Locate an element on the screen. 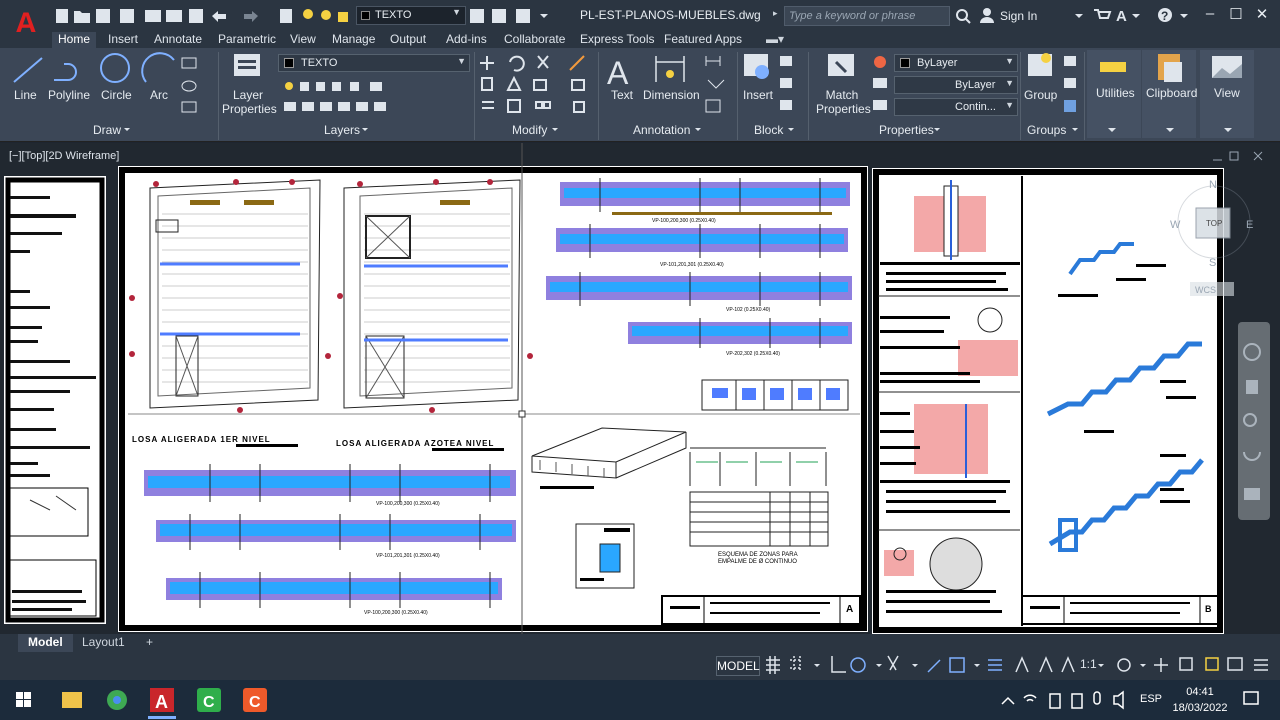 This screenshot has width=1280, height=720. windows-start-icon is located at coordinates (23, 699).